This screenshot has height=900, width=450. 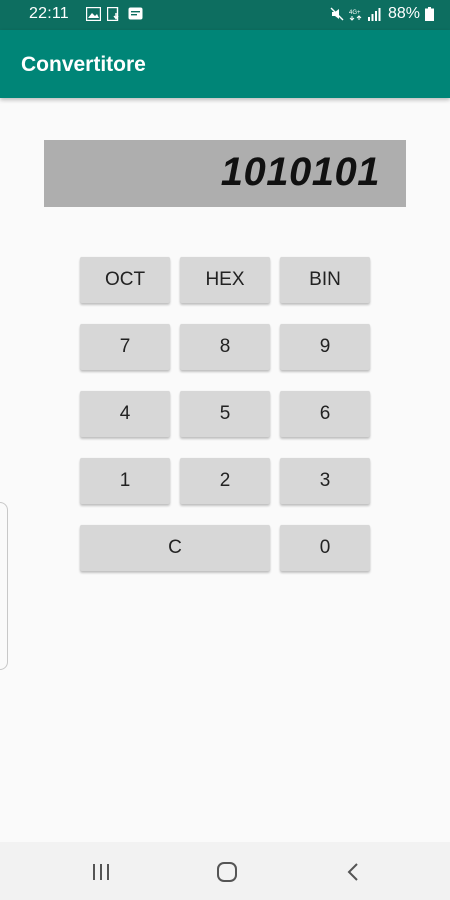 I want to click on recent-apps-button, so click(x=101, y=872).